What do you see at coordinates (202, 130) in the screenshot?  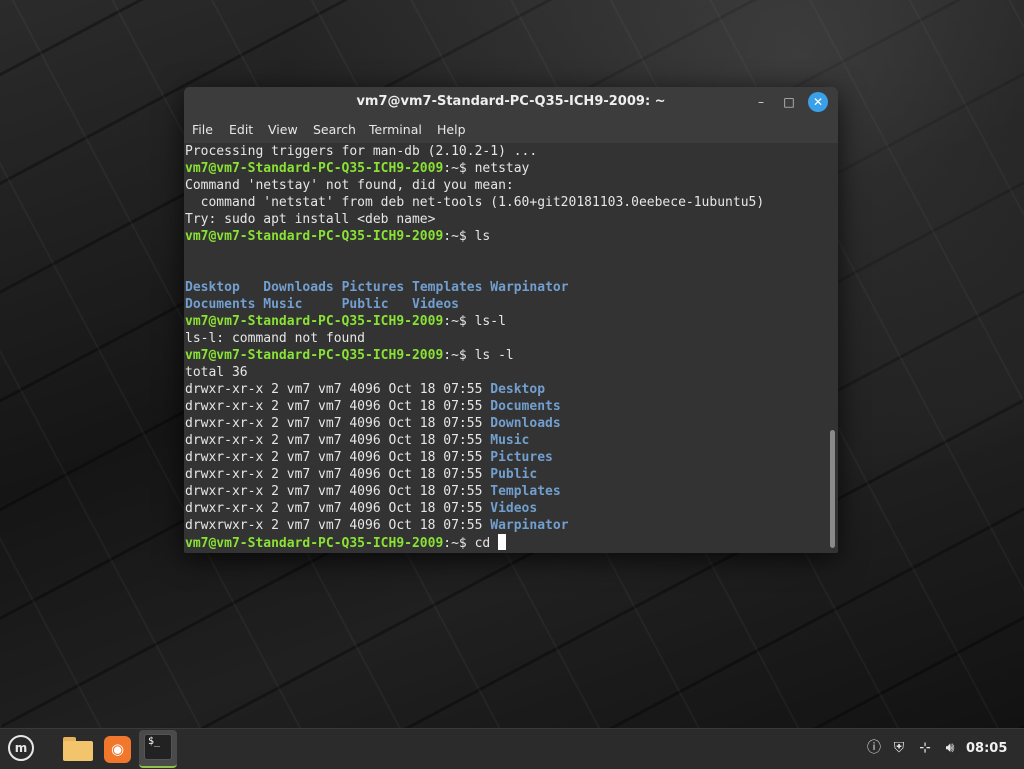 I see `menu-file: File` at bounding box center [202, 130].